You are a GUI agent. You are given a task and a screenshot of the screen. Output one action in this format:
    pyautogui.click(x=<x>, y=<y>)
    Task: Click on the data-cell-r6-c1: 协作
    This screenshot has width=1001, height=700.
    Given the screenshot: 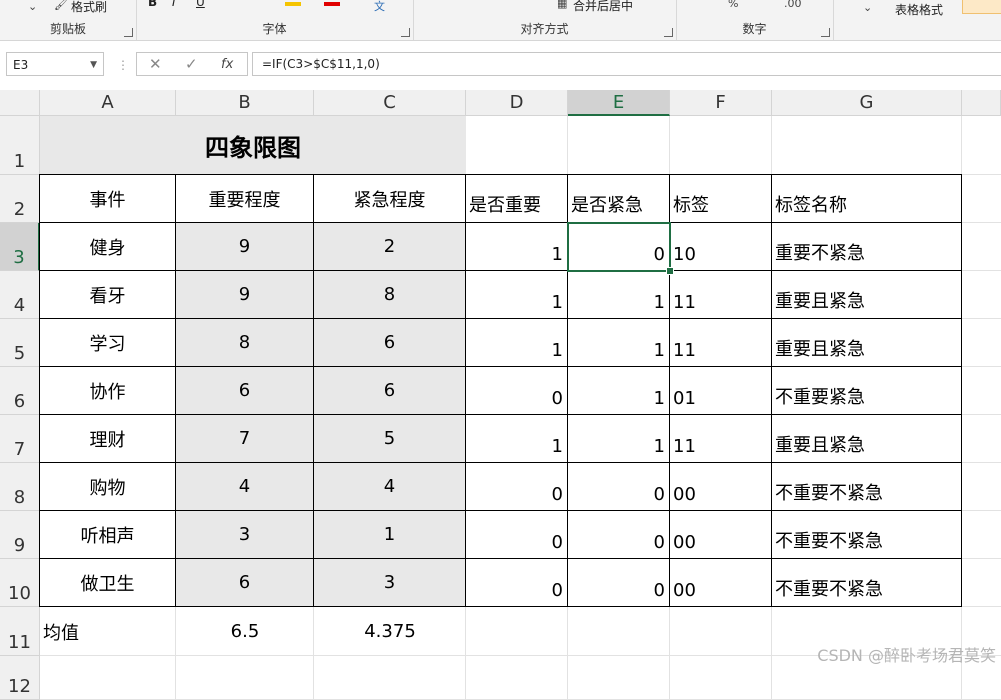 What is the action you would take?
    pyautogui.click(x=107, y=390)
    